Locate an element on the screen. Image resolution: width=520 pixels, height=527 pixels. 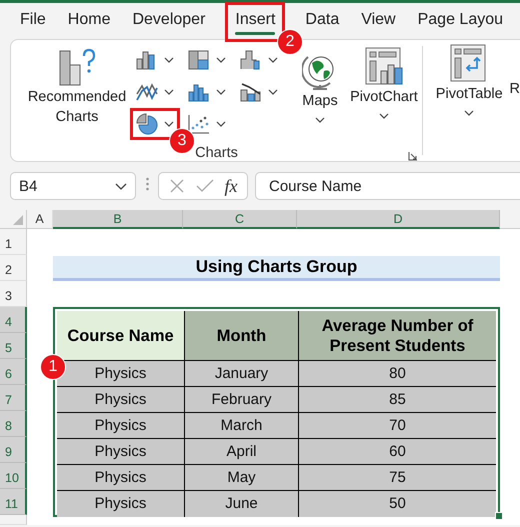
waterfall-chart-icon is located at coordinates (251, 60).